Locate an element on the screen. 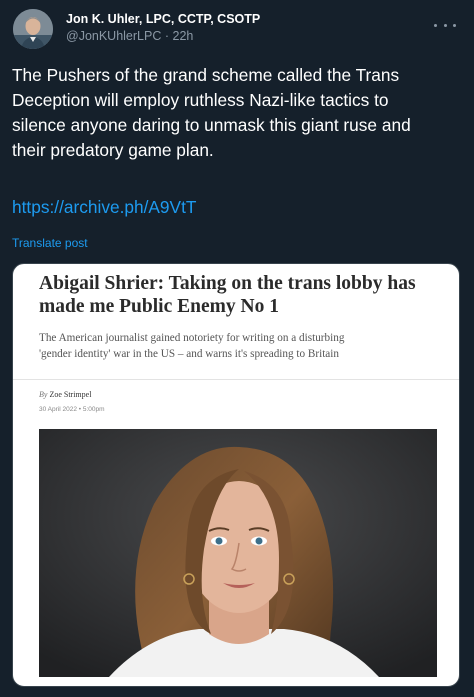 This screenshot has width=474, height=697. article-date: 30 April 2022 • 5:00pm is located at coordinates (72, 409).